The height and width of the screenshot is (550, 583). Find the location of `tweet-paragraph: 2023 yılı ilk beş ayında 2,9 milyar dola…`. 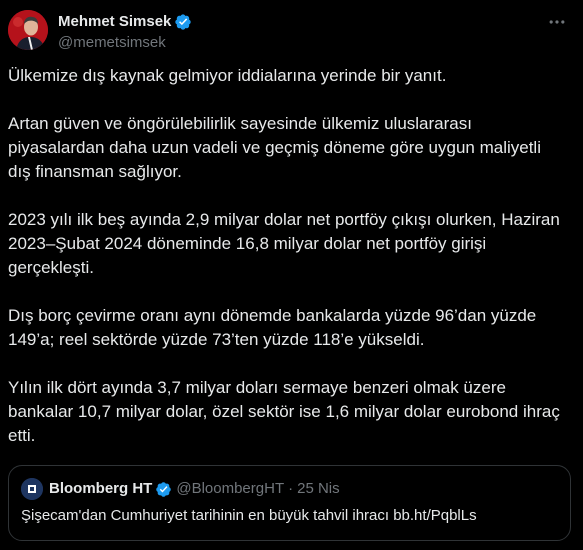

tweet-paragraph: 2023 yılı ilk beş ayında 2,9 milyar dola… is located at coordinates (284, 243).